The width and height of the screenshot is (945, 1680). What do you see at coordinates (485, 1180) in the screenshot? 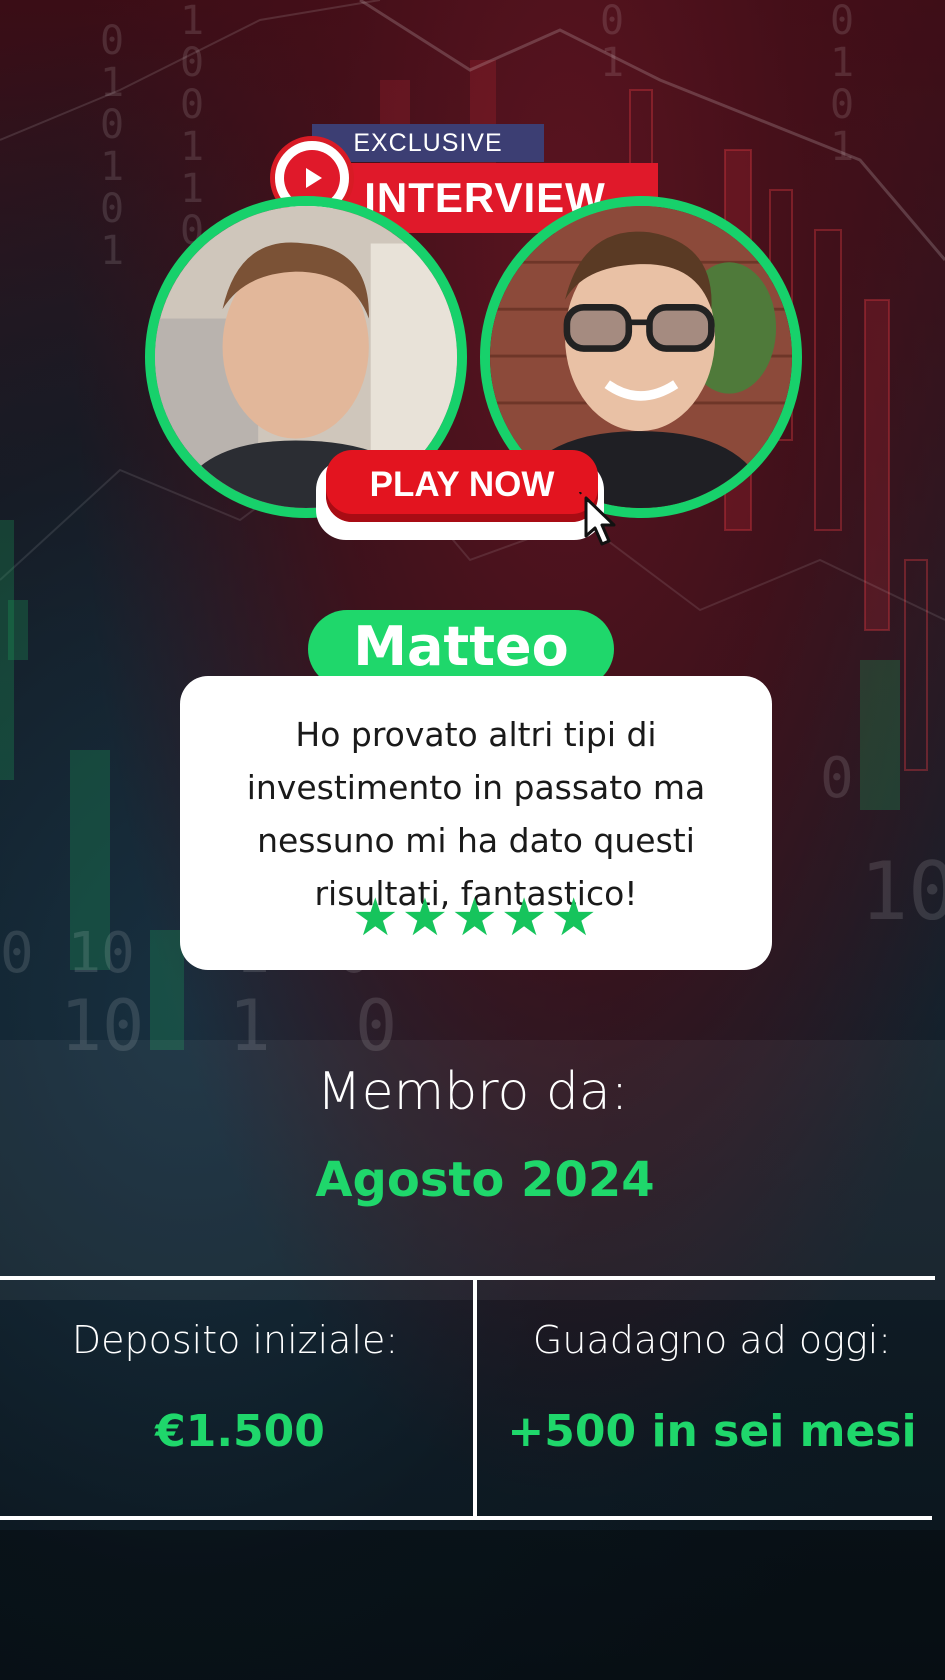
I see `member-since-date: Agosto 2024` at bounding box center [485, 1180].